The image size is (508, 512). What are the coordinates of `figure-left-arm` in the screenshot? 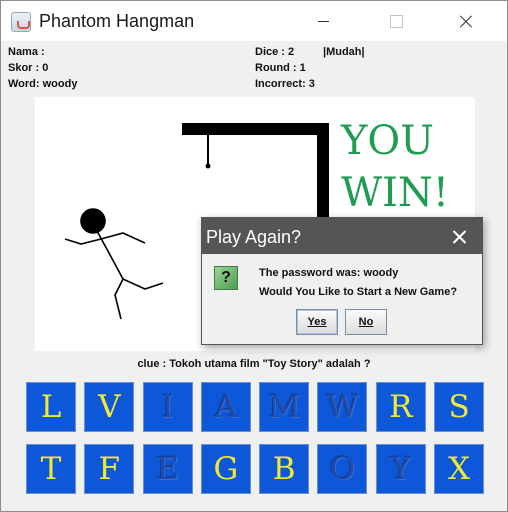 It's located at (83, 241).